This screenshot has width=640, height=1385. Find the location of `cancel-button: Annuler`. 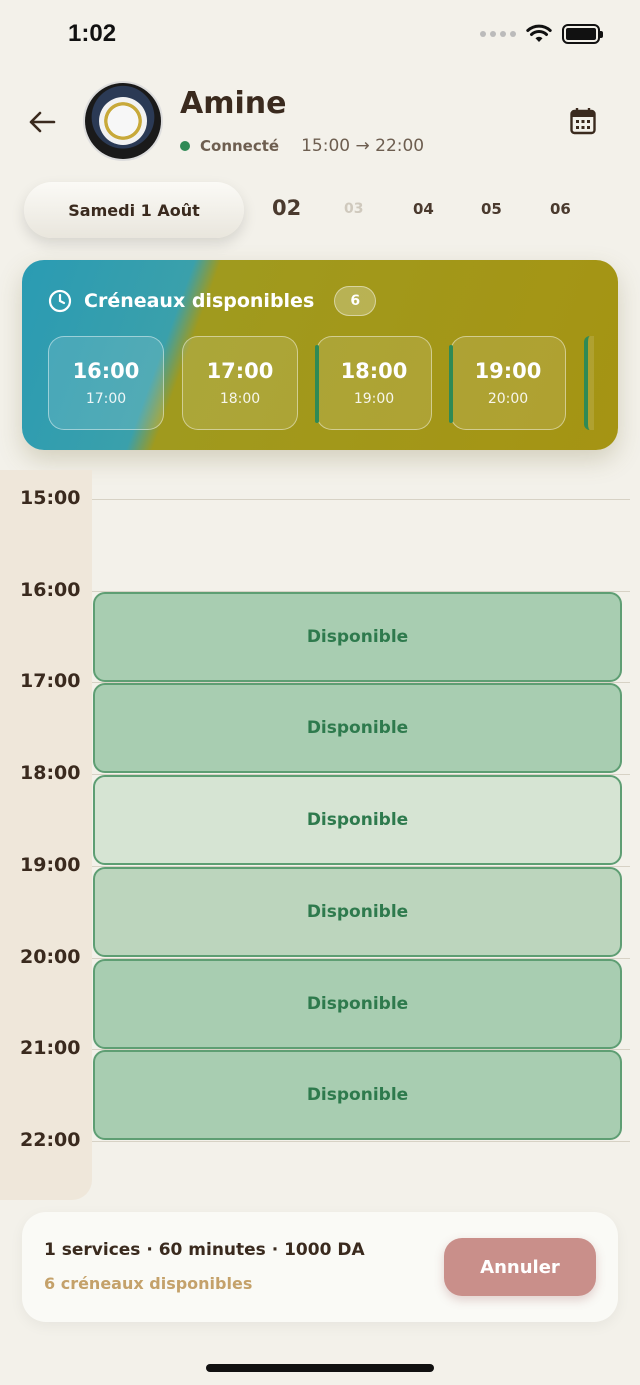

cancel-button: Annuler is located at coordinates (520, 1267).